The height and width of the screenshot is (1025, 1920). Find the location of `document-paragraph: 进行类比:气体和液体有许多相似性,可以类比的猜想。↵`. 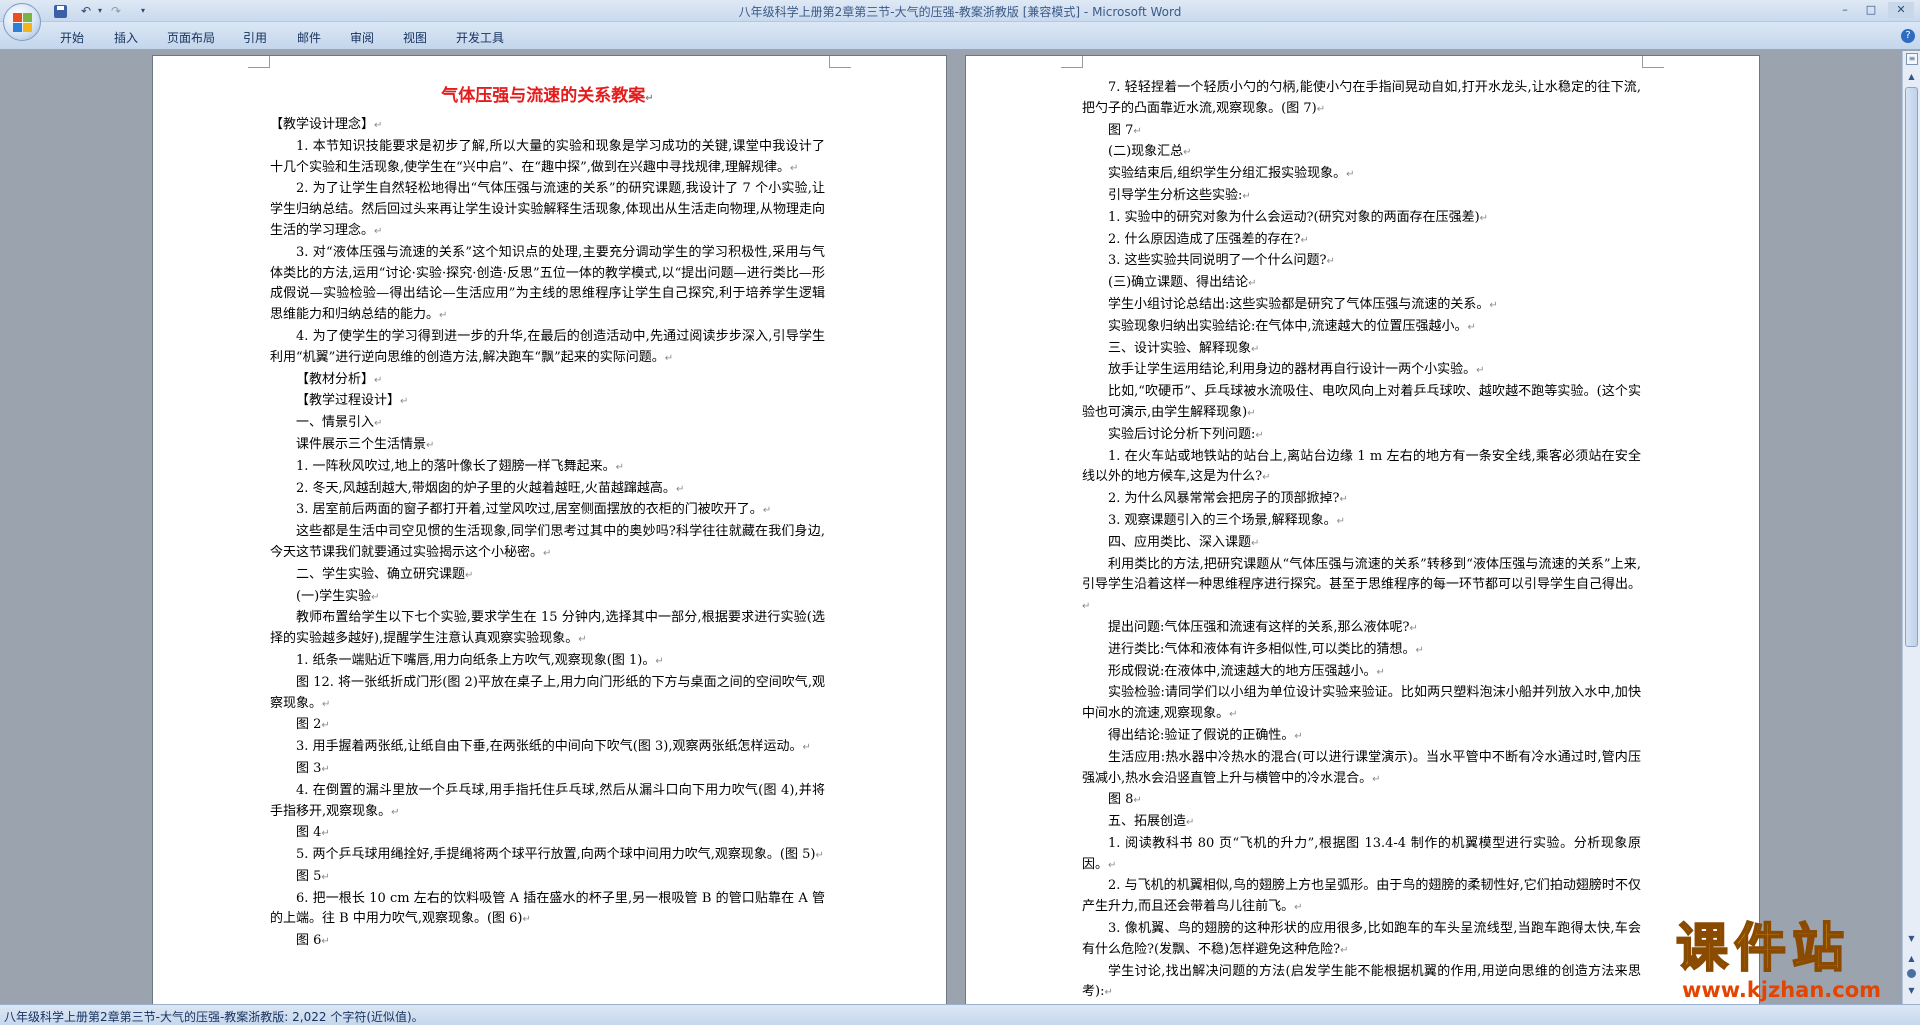

document-paragraph: 进行类比:气体和液体有许多相似性,可以类比的猜想。↵ is located at coordinates (1361, 651).